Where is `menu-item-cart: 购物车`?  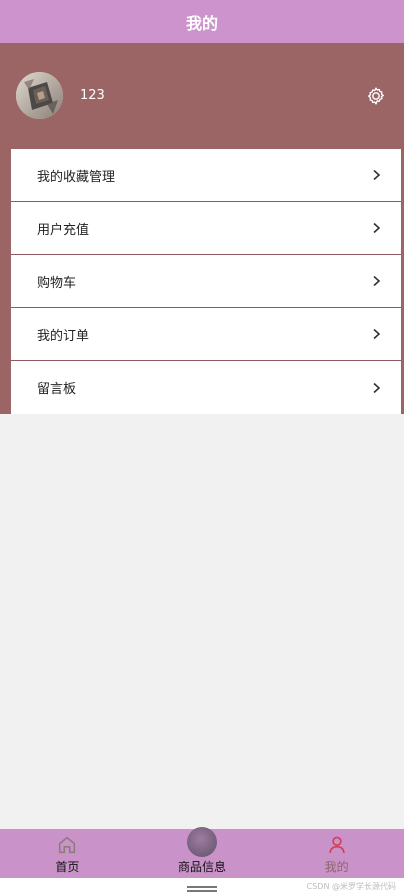
menu-item-cart: 购物车 is located at coordinates (206, 281).